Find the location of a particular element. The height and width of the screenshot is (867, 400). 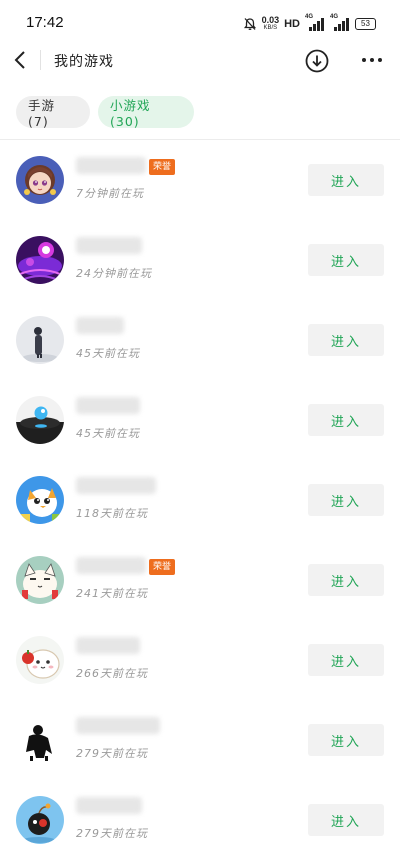

chevron-left-icon is located at coordinates (19, 60).